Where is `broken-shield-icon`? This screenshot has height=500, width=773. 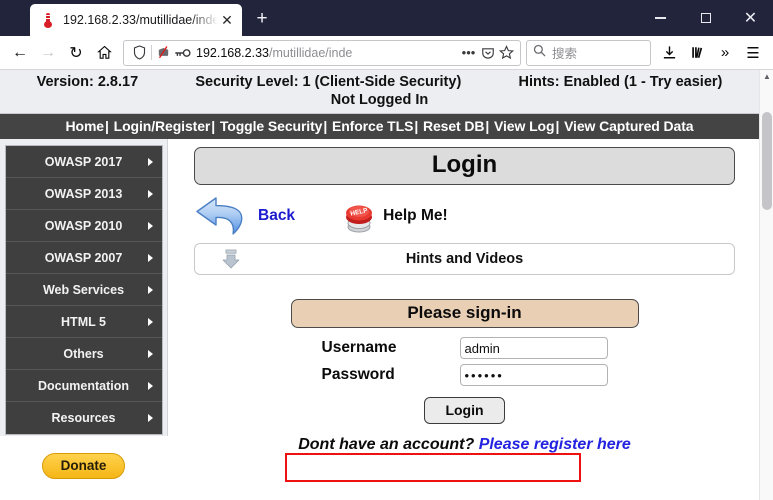 broken-shield-icon is located at coordinates (163, 53).